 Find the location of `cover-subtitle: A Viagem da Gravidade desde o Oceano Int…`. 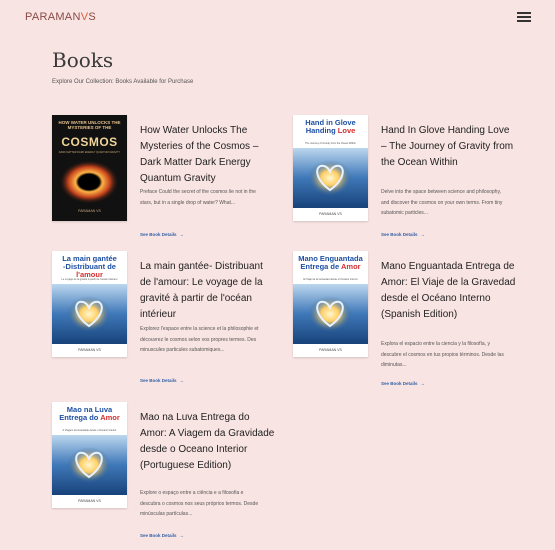

cover-subtitle: A Viagem da Gravidade desde o Oceano Int… is located at coordinates (89, 430).